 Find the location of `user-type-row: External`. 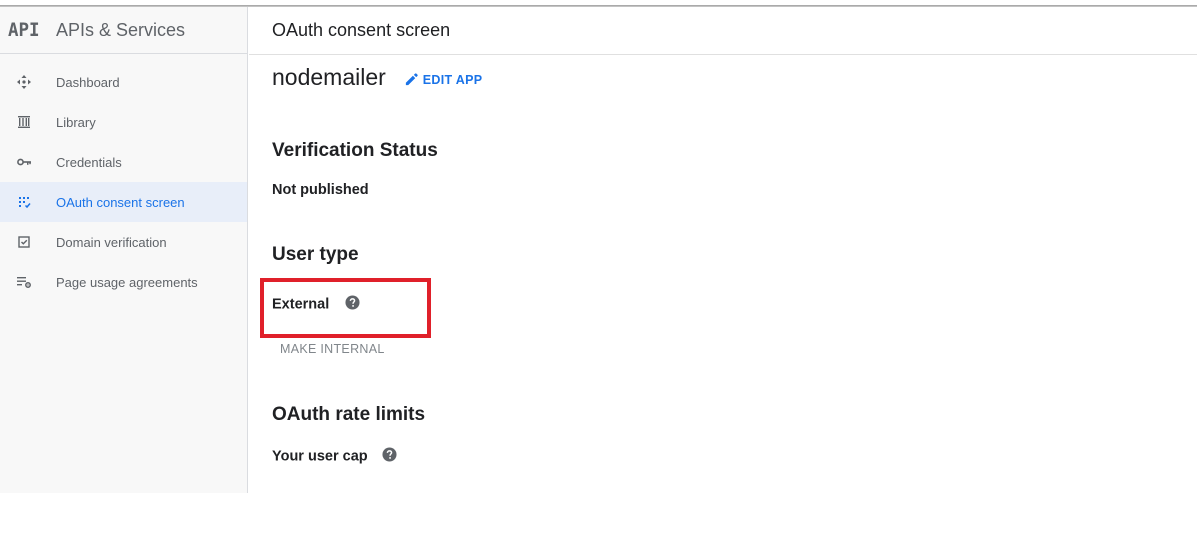

user-type-row: External is located at coordinates (316, 304).